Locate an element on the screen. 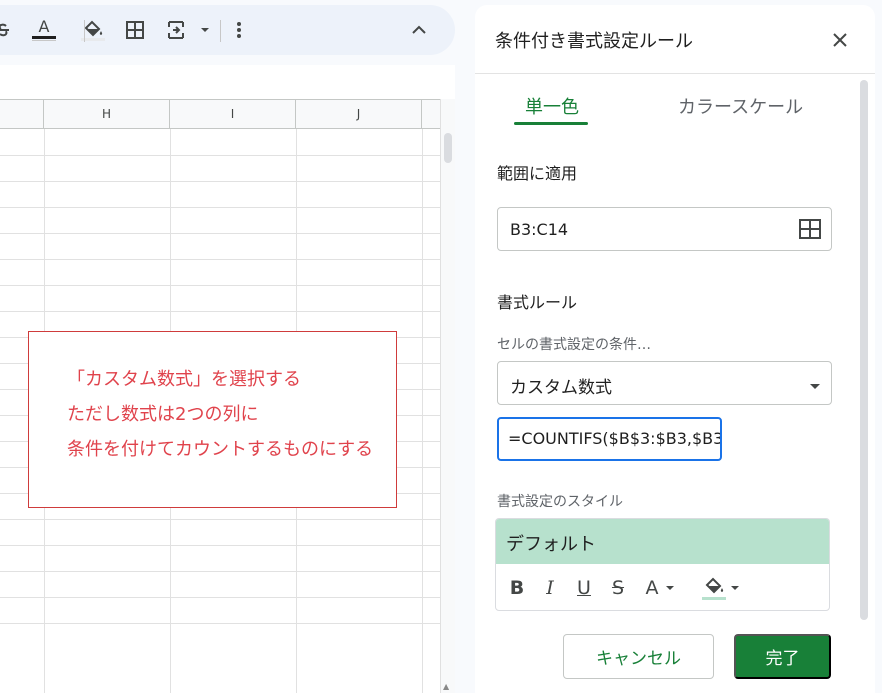  callout-line-3: 条件を付けてカウントするものにする is located at coordinates (220, 449).